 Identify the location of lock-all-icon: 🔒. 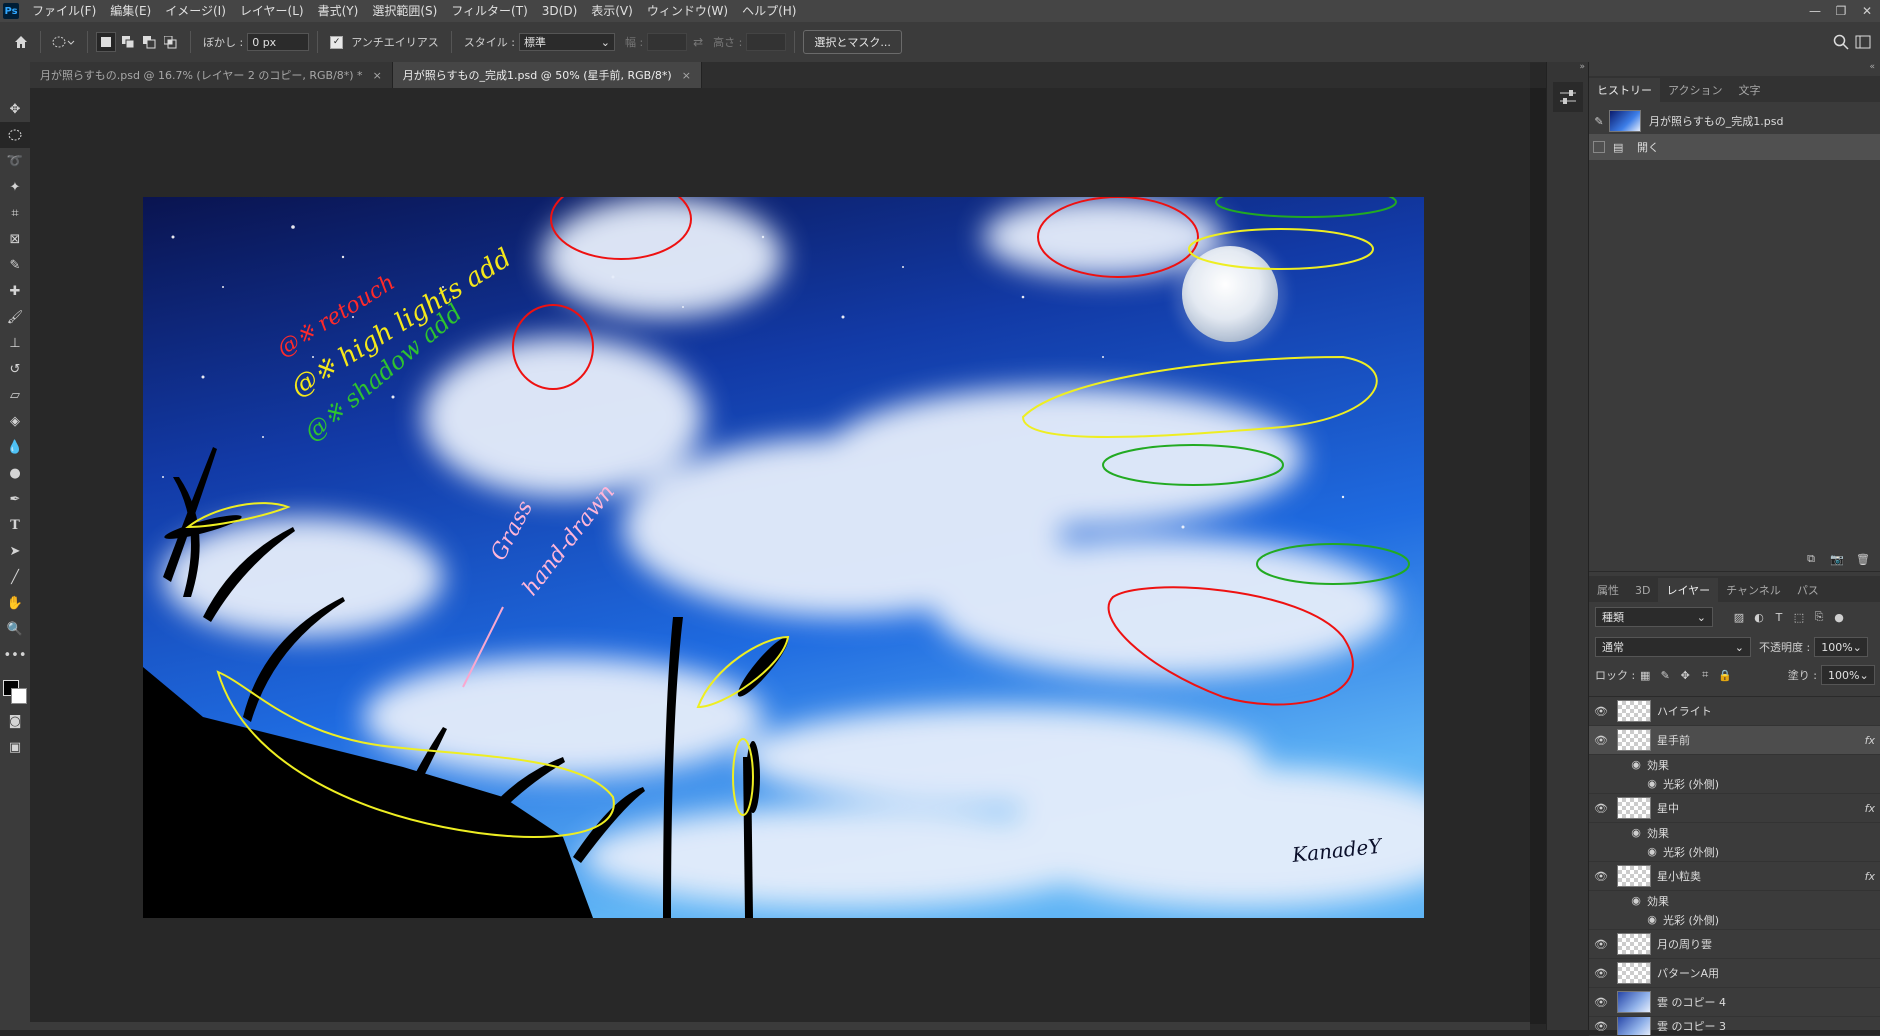
(1725, 675).